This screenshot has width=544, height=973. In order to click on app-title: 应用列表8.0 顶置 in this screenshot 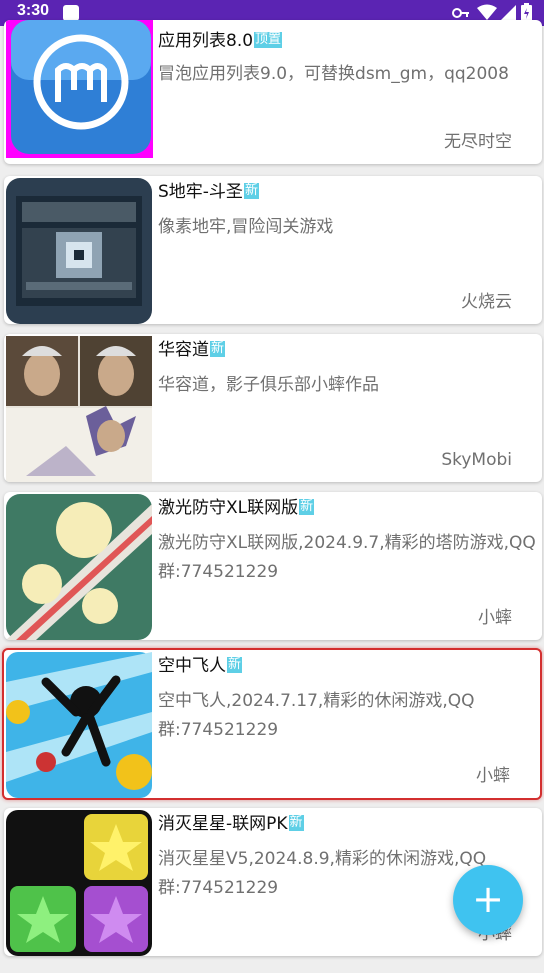, I will do `click(220, 38)`.